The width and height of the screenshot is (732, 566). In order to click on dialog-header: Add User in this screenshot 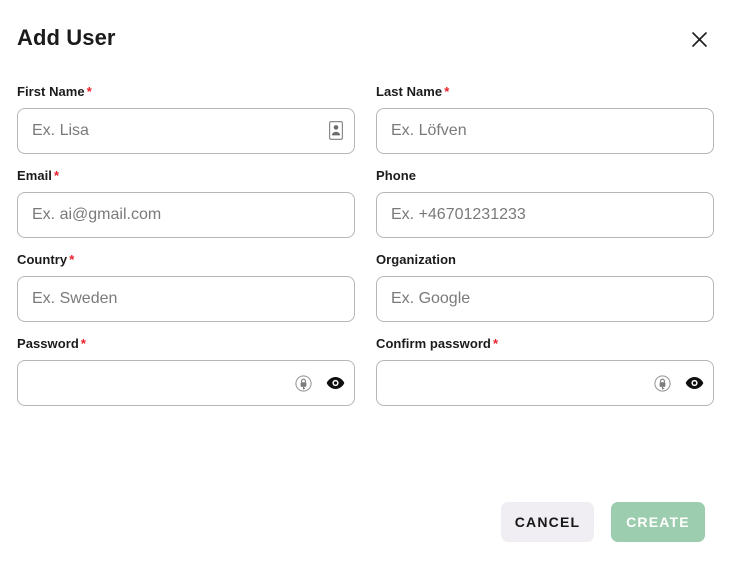, I will do `click(366, 36)`.